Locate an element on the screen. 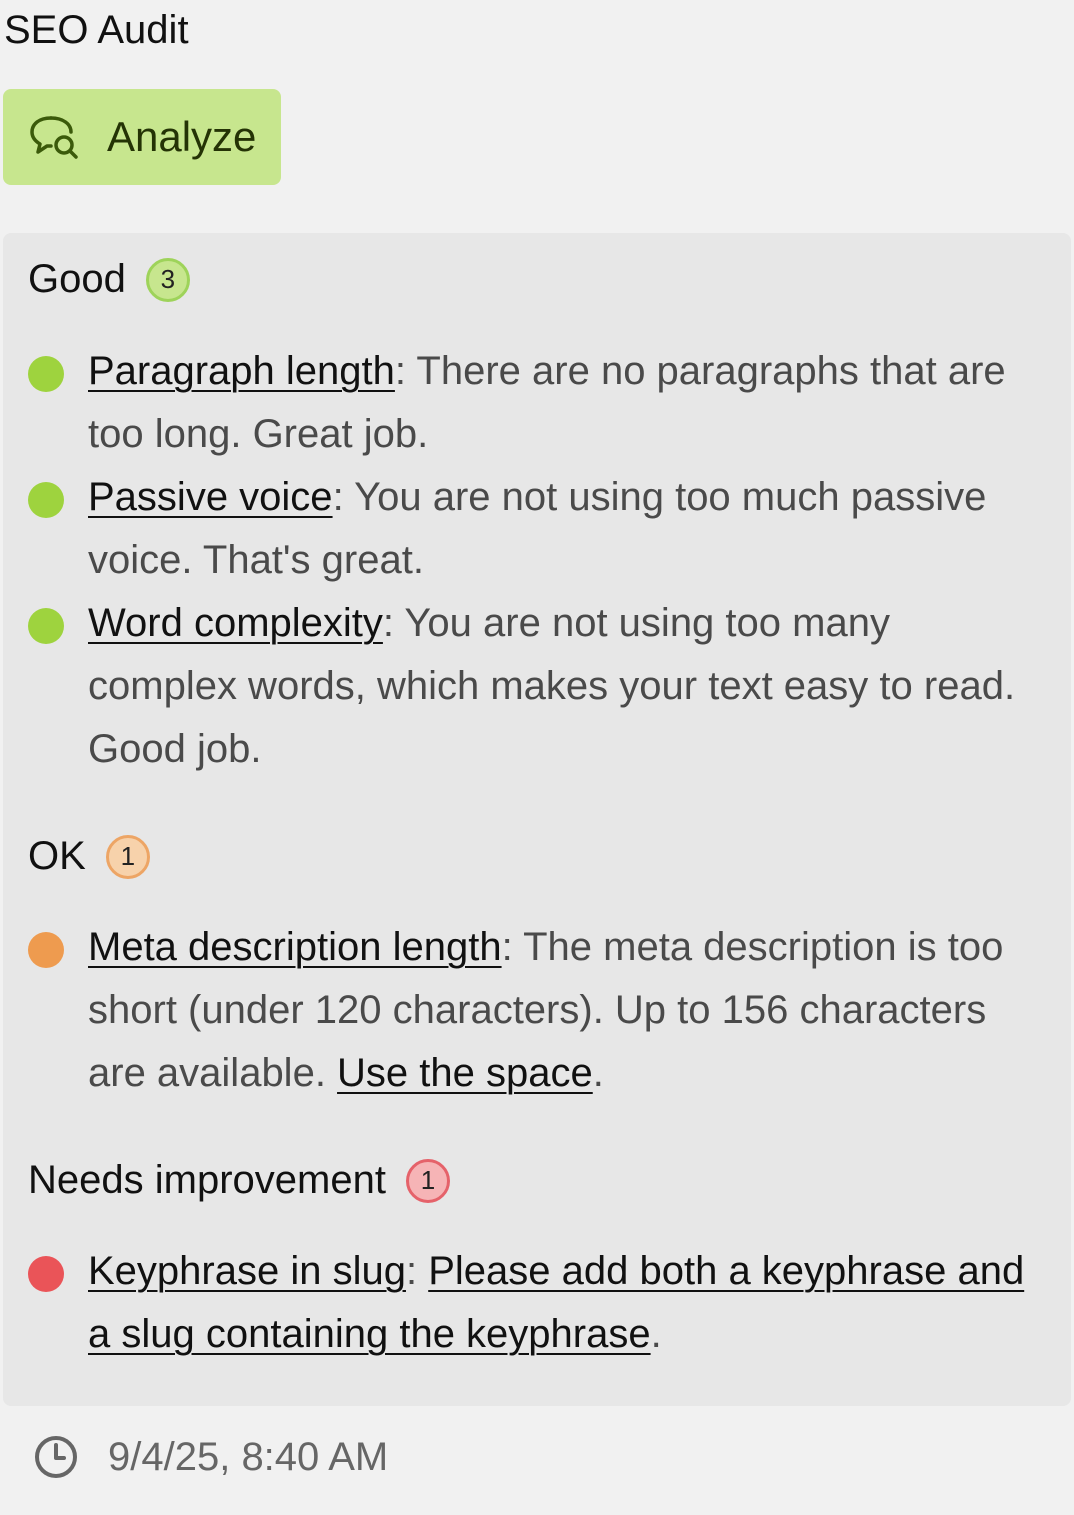  assessment-link: Word complexity is located at coordinates (235, 623).